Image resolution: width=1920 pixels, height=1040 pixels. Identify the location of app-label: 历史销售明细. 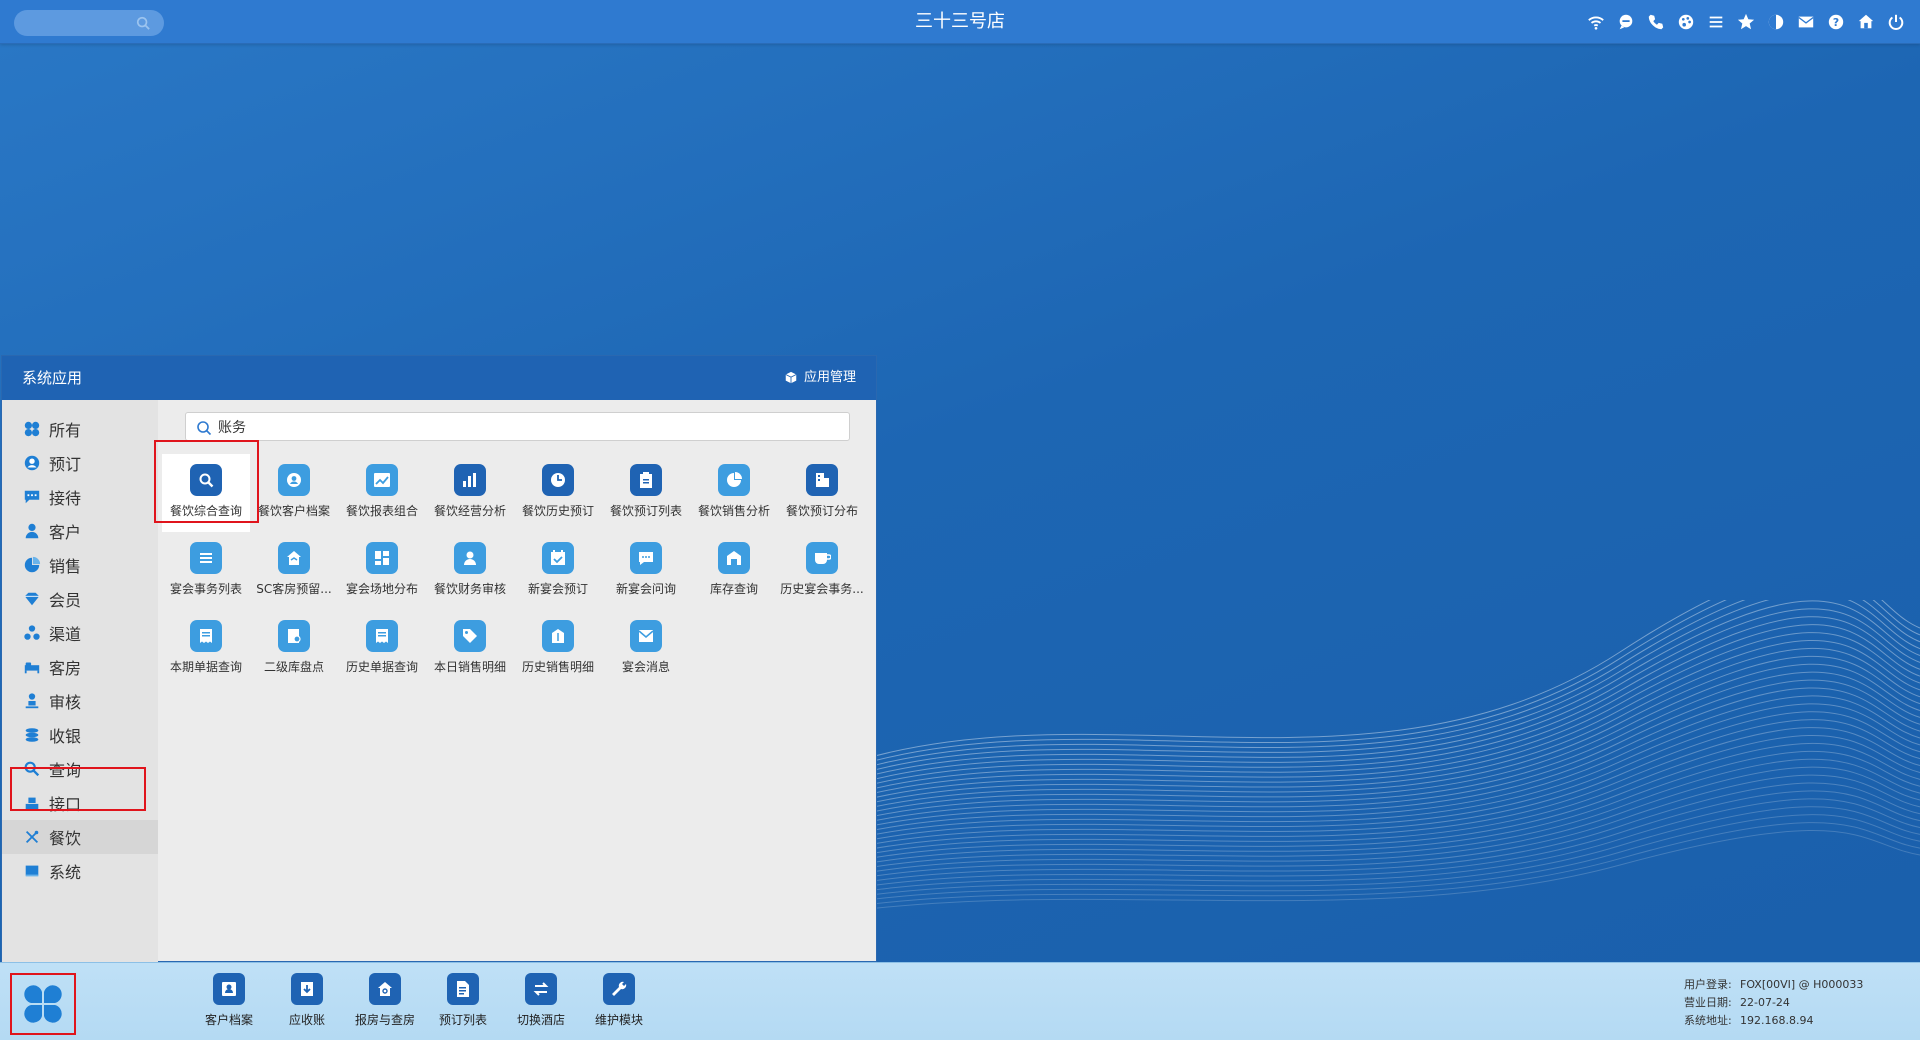
(557, 667).